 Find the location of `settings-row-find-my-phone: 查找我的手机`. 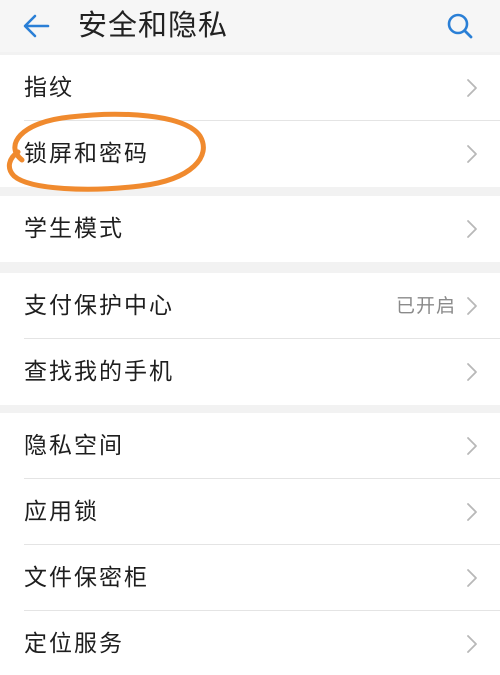

settings-row-find-my-phone: 查找我的手机 is located at coordinates (250, 372).